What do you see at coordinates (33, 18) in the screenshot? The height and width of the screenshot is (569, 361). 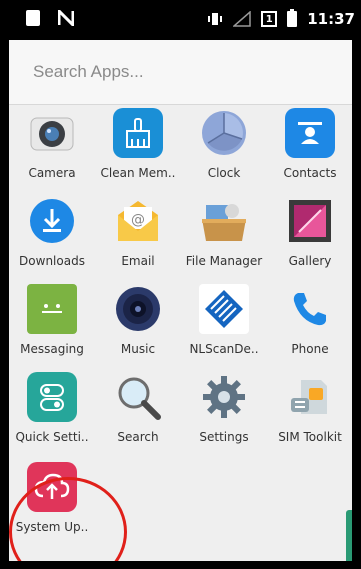 I see `sd-card-icon` at bounding box center [33, 18].